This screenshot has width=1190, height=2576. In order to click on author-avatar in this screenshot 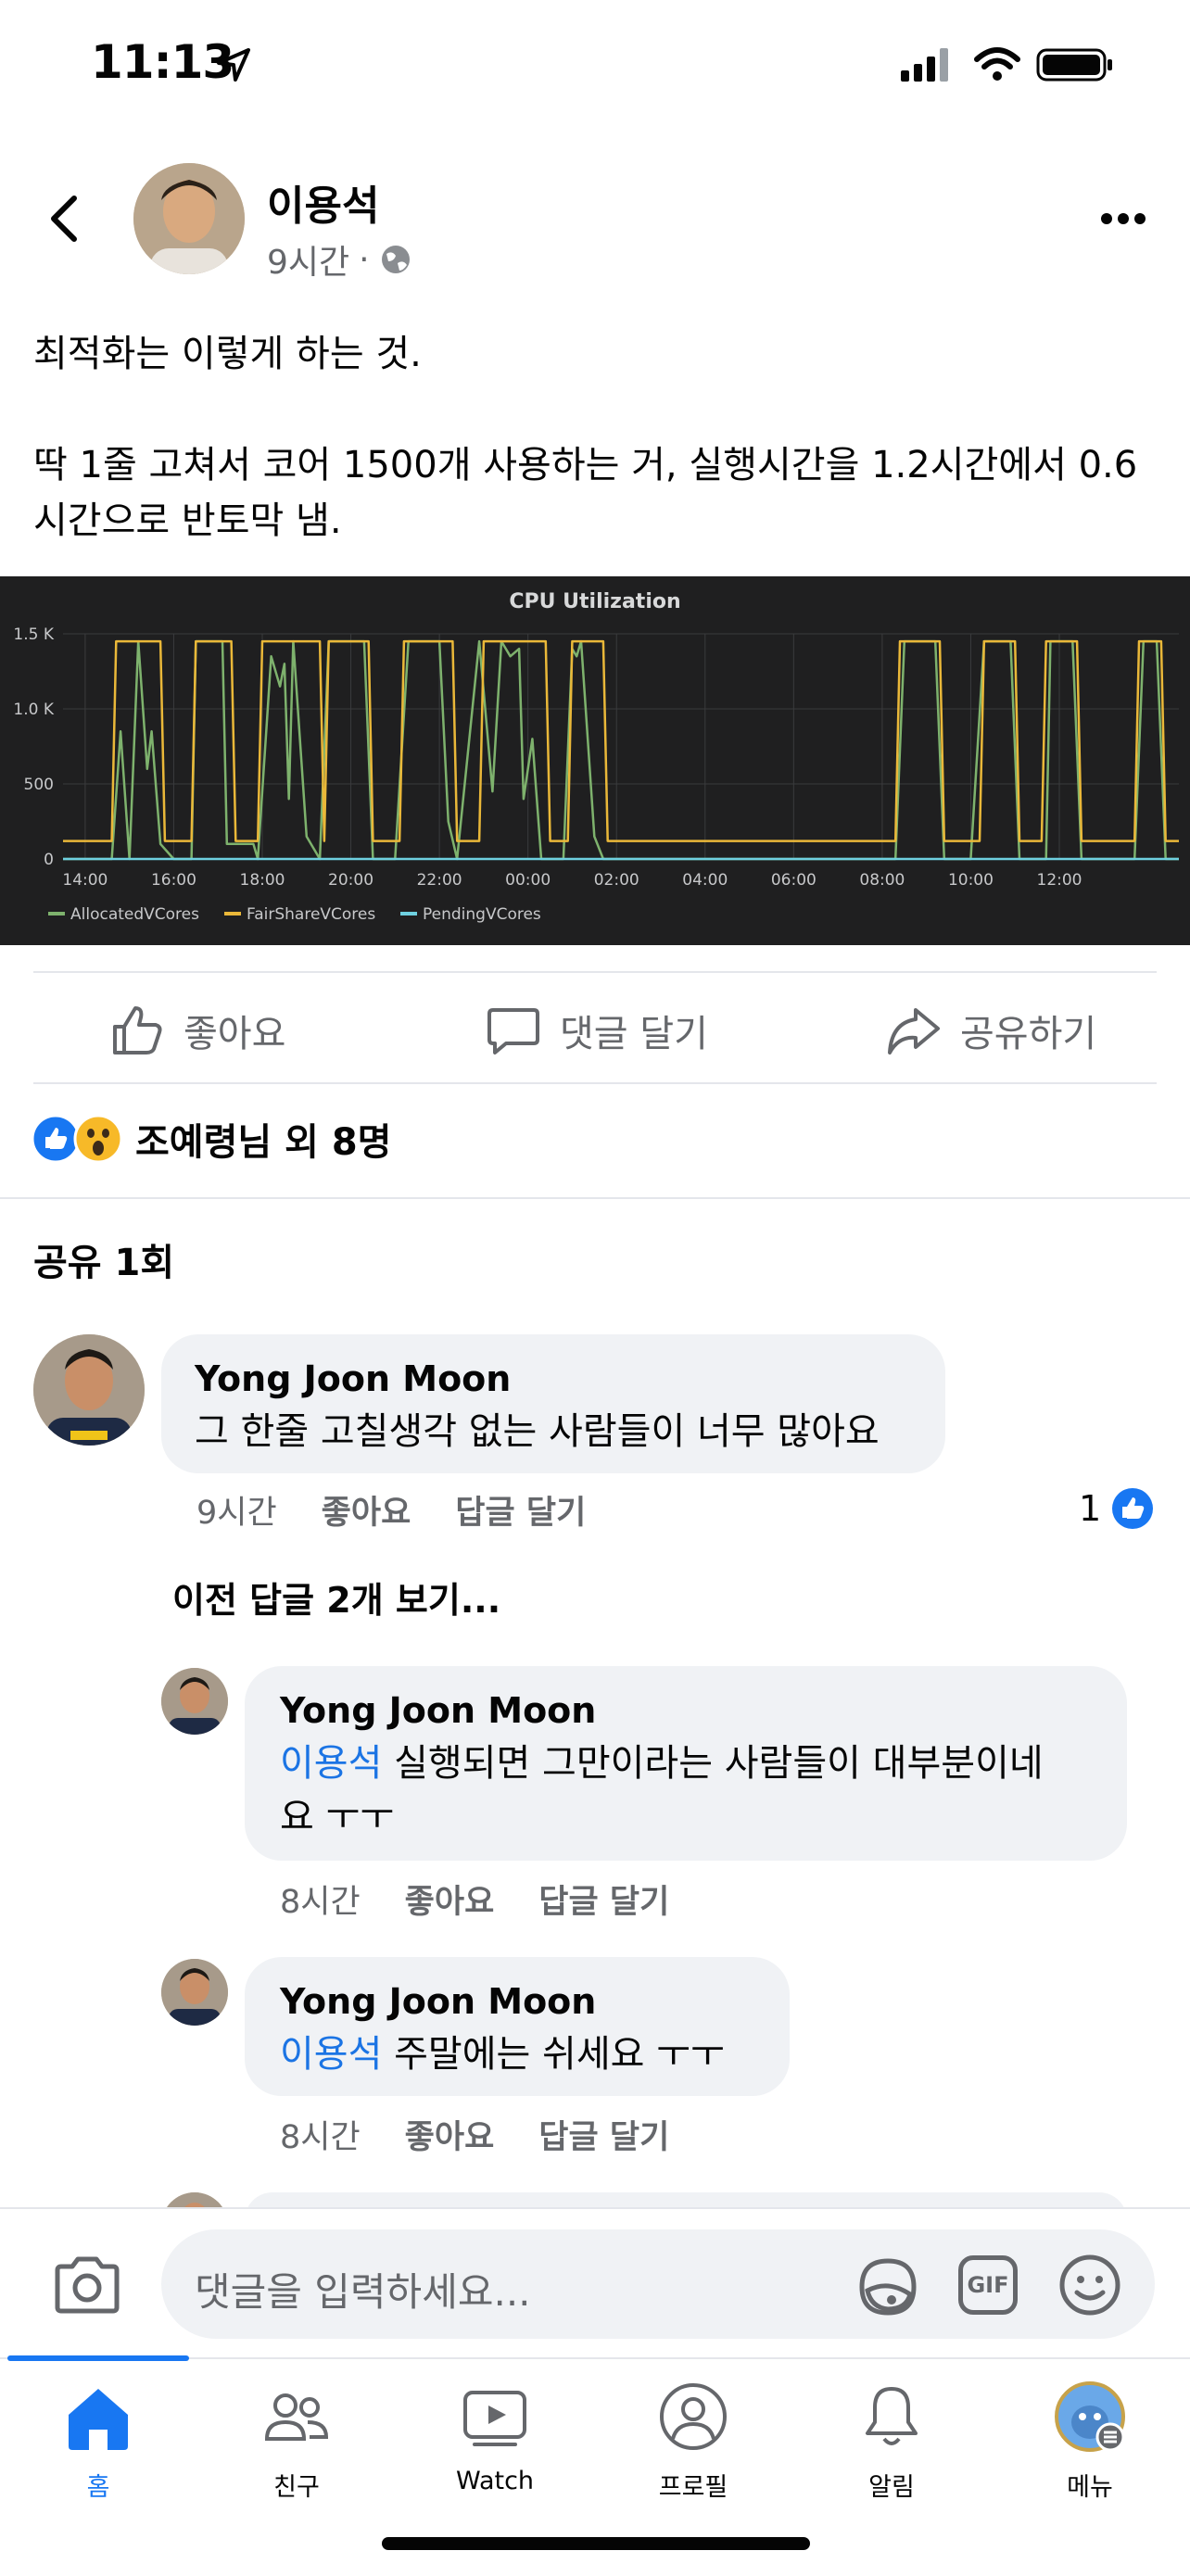, I will do `click(189, 218)`.